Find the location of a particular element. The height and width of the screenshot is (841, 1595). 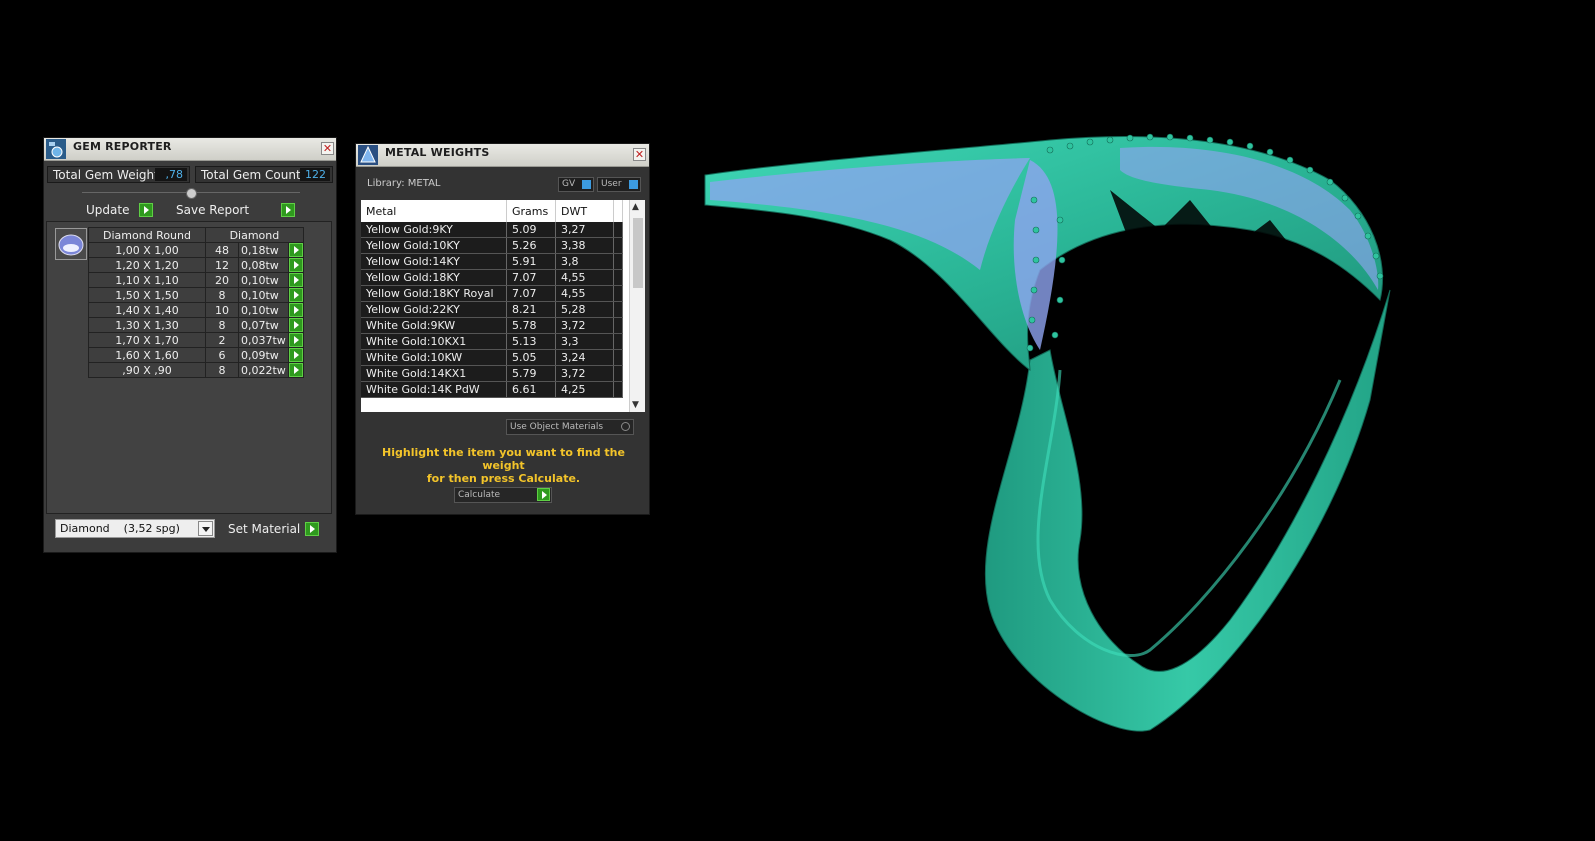

gem-size-cell: 1,60 X 1,60 is located at coordinates (147, 355).